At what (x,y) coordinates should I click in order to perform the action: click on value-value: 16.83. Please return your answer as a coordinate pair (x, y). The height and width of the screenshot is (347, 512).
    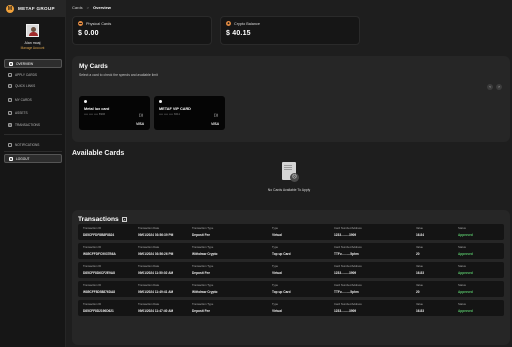
    Looking at the image, I should click on (420, 272).